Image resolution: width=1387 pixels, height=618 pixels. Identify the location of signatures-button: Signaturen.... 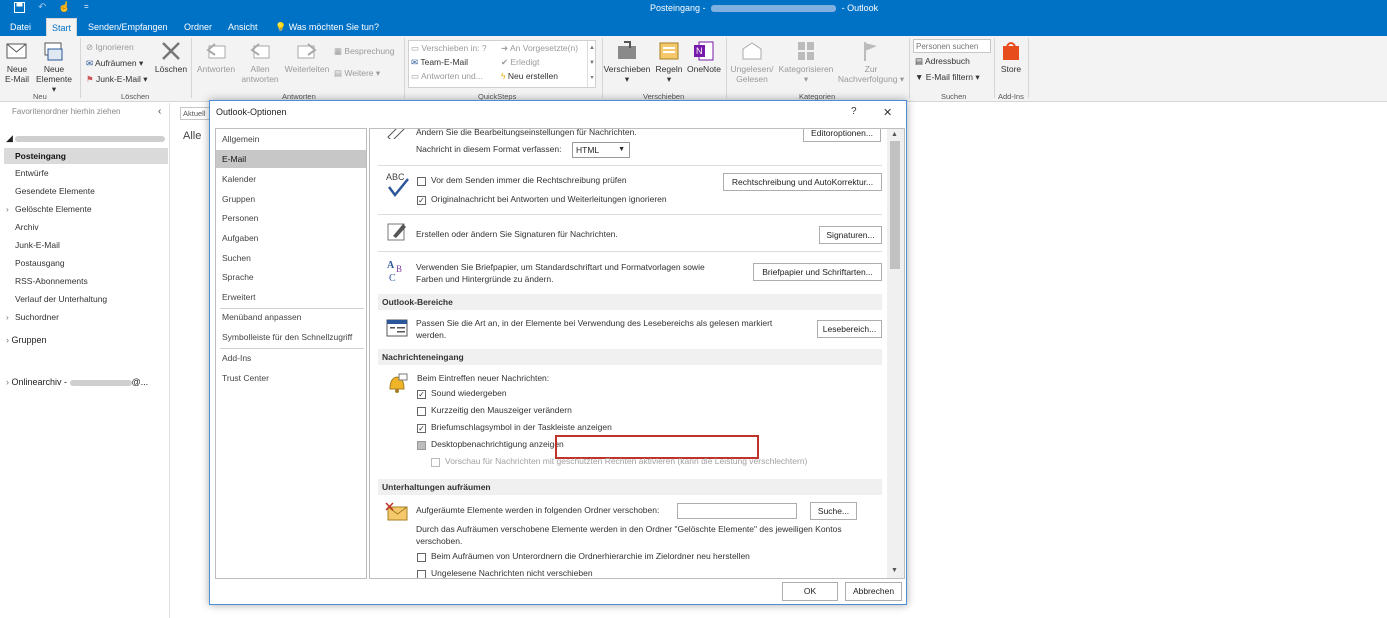
(850, 235).